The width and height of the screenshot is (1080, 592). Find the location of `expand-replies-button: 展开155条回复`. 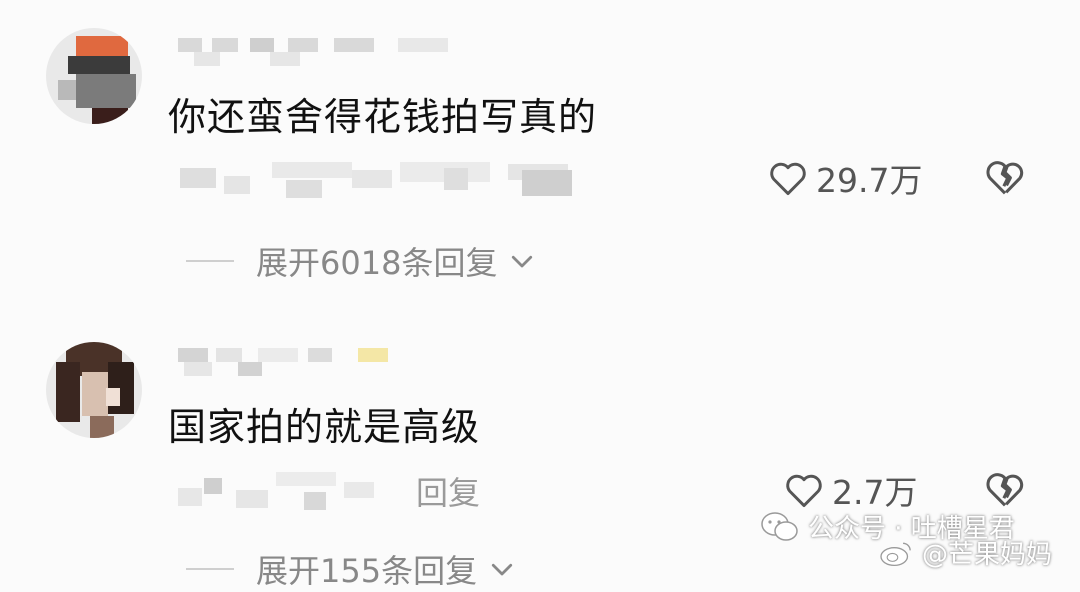

expand-replies-button: 展开155条回复 is located at coordinates (351, 569).